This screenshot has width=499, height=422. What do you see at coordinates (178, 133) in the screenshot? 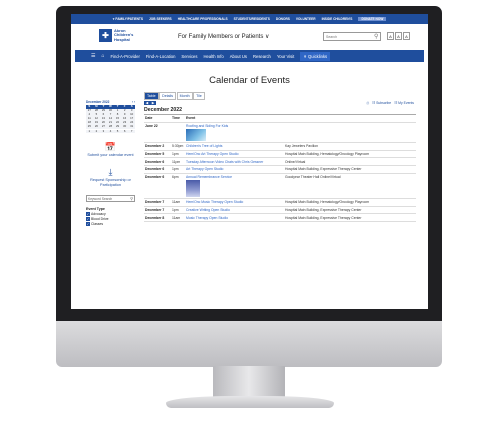
I see `event-time` at bounding box center [178, 133].